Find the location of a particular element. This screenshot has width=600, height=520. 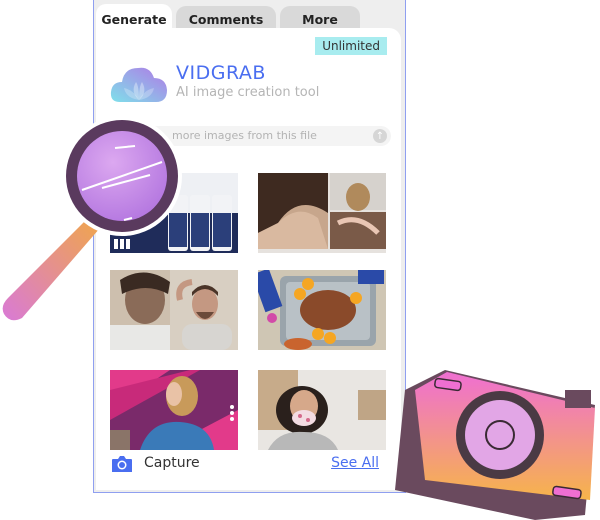

brand-tagline: AI image creation tool is located at coordinates (248, 92).